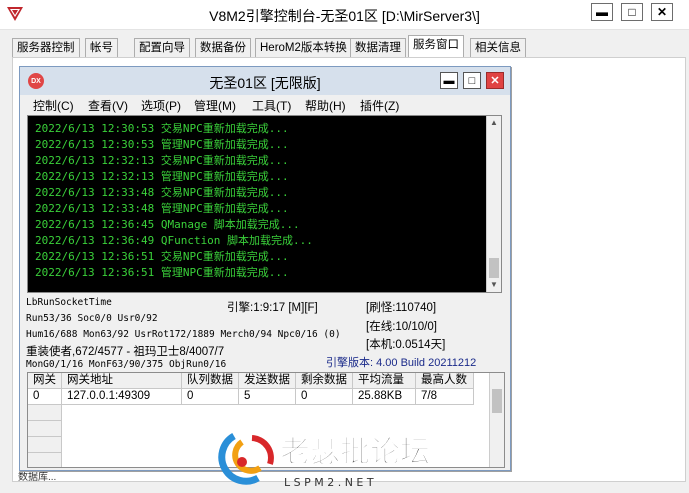 The height and width of the screenshot is (493, 689). What do you see at coordinates (401, 363) in the screenshot?
I see `engine-version: 引擎版本: 4.00 Build 20211212` at bounding box center [401, 363].